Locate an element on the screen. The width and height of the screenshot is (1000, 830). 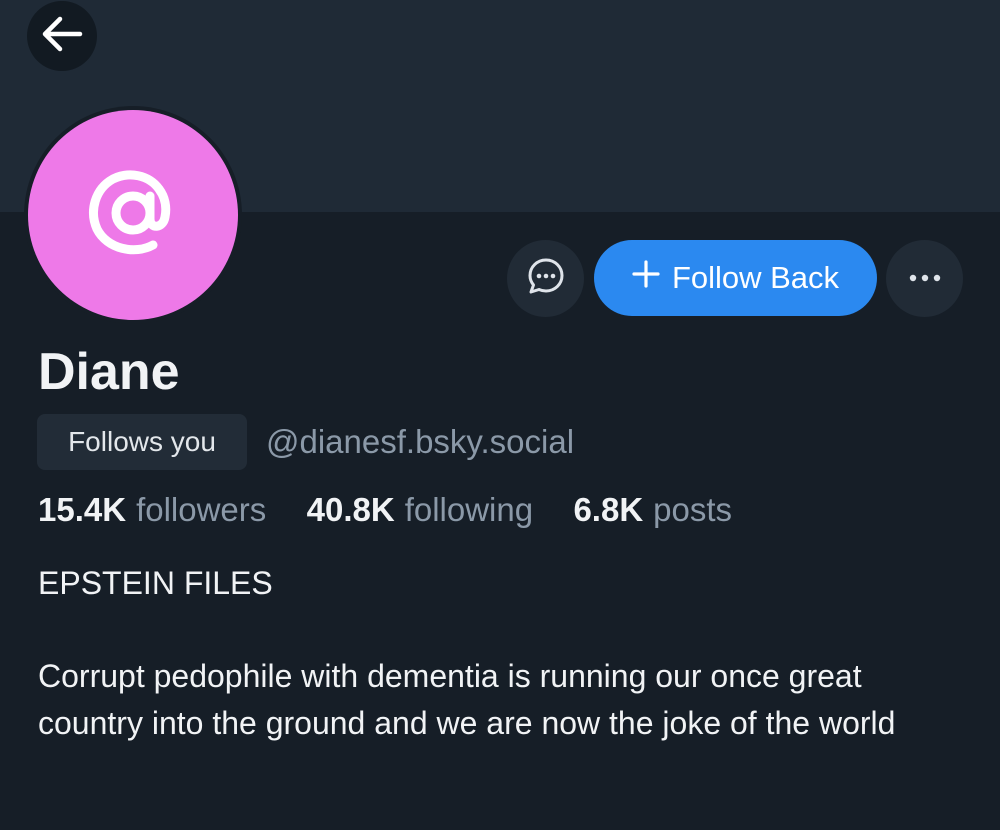
chat-bubble-icon is located at coordinates (546, 278).